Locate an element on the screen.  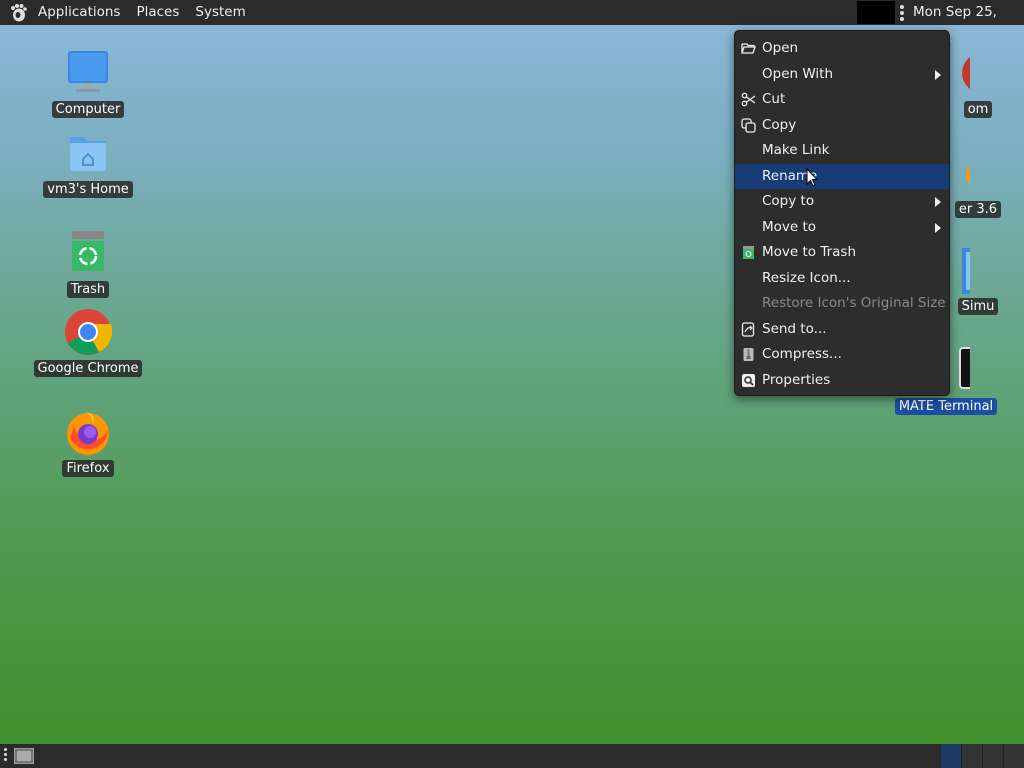
properties-icon is located at coordinates (748, 380).